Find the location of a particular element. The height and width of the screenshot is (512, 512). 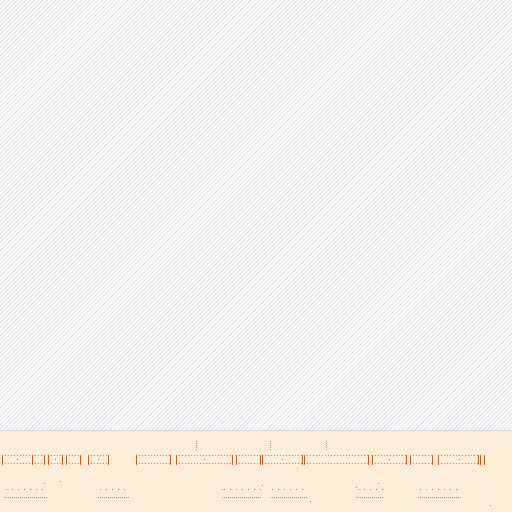

main-dotted-row is located at coordinates (243, 460).